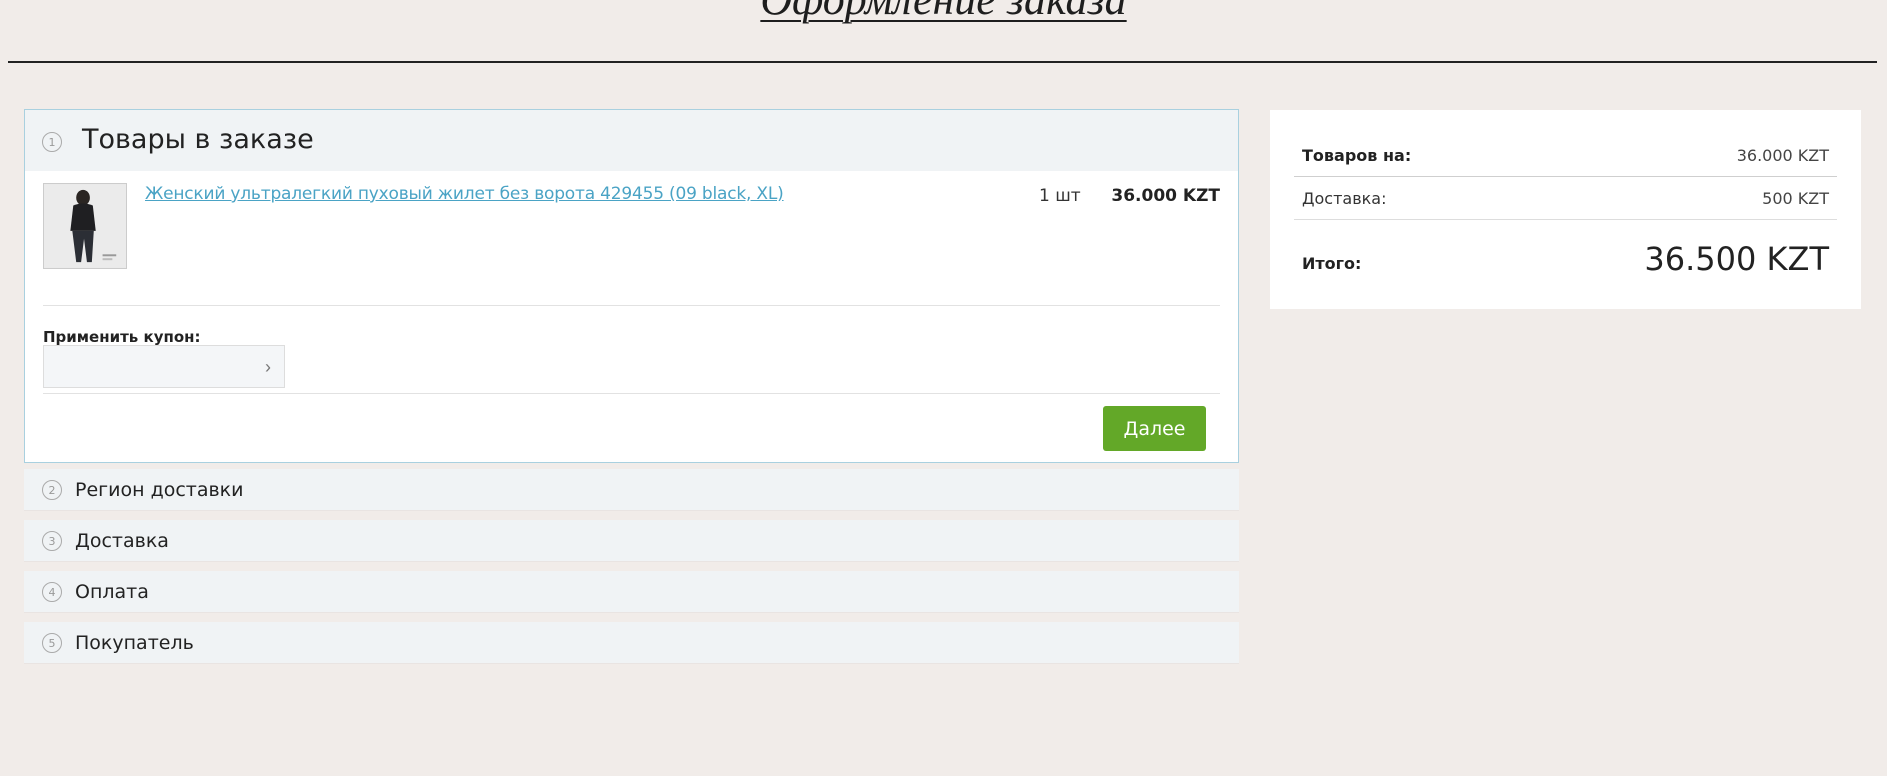 Image resolution: width=1887 pixels, height=776 pixels. I want to click on product-quantity: 1 шт, so click(1060, 196).